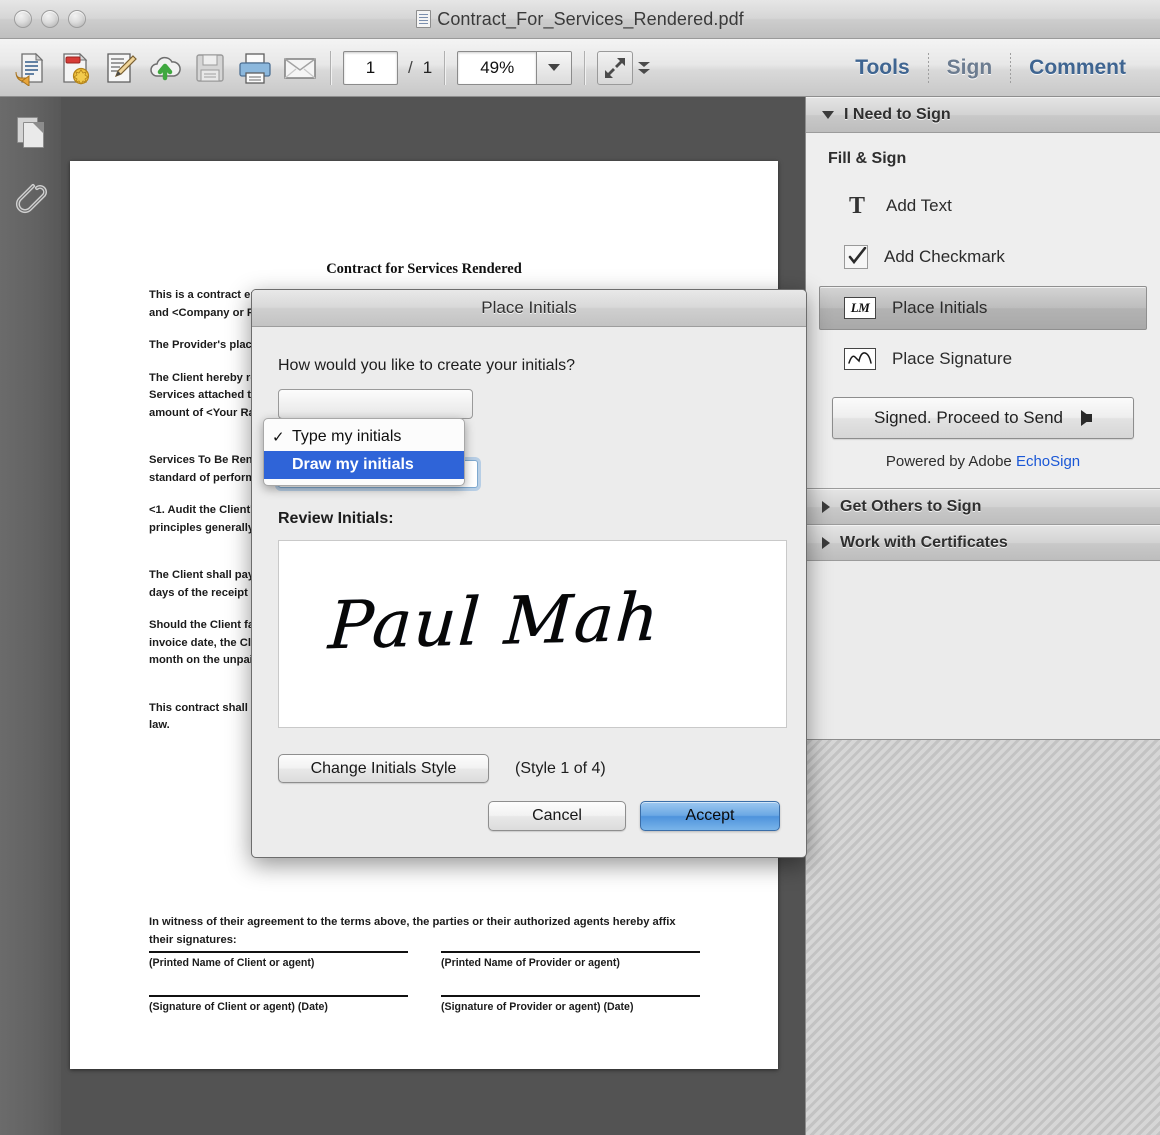 This screenshot has height=1135, width=1160. What do you see at coordinates (353, 464) in the screenshot?
I see `dropdown-option-label: Draw my initials` at bounding box center [353, 464].